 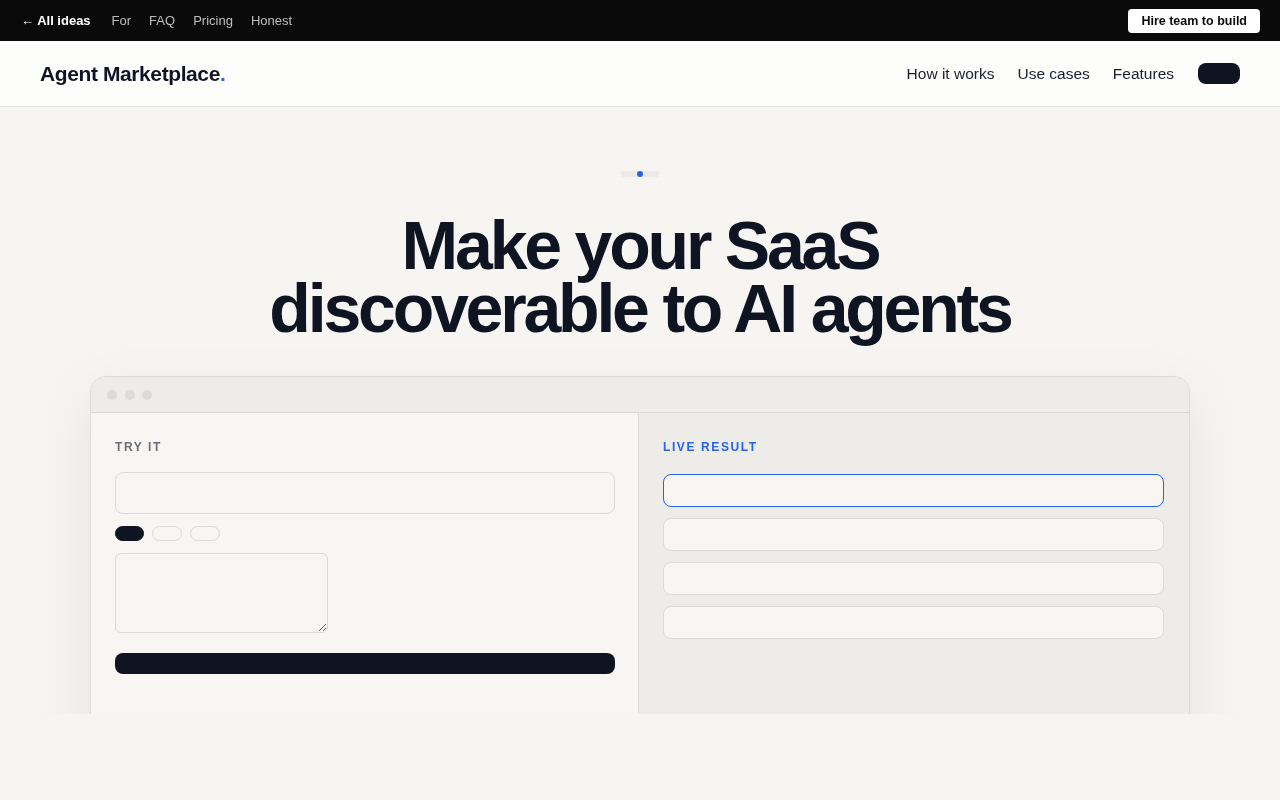 I want to click on section-label: LIVE RESULT, so click(x=710, y=447).